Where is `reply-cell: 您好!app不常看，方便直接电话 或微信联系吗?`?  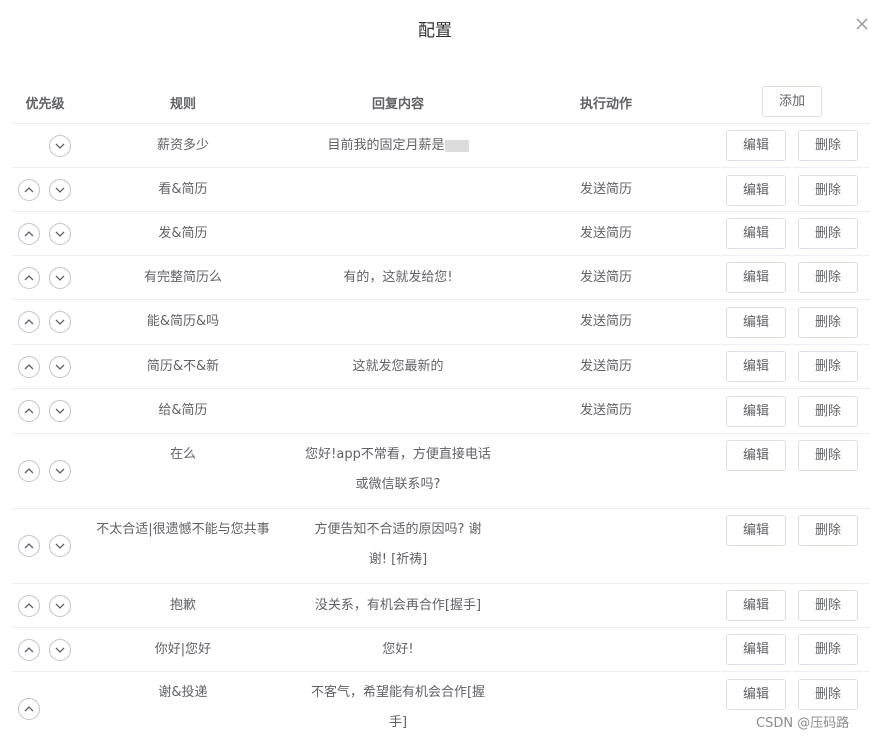 reply-cell: 您好!app不常看，方便直接电话 或微信联系吗? is located at coordinates (398, 470).